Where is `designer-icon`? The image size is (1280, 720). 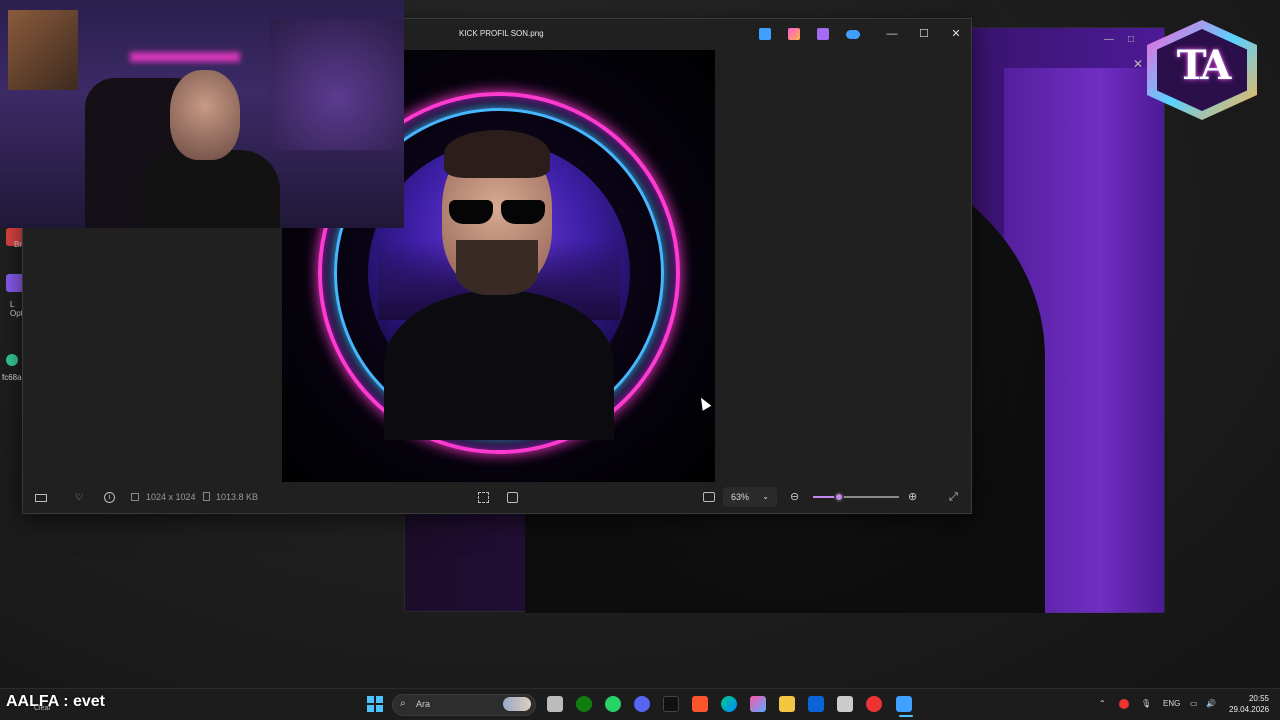 designer-icon is located at coordinates (794, 34).